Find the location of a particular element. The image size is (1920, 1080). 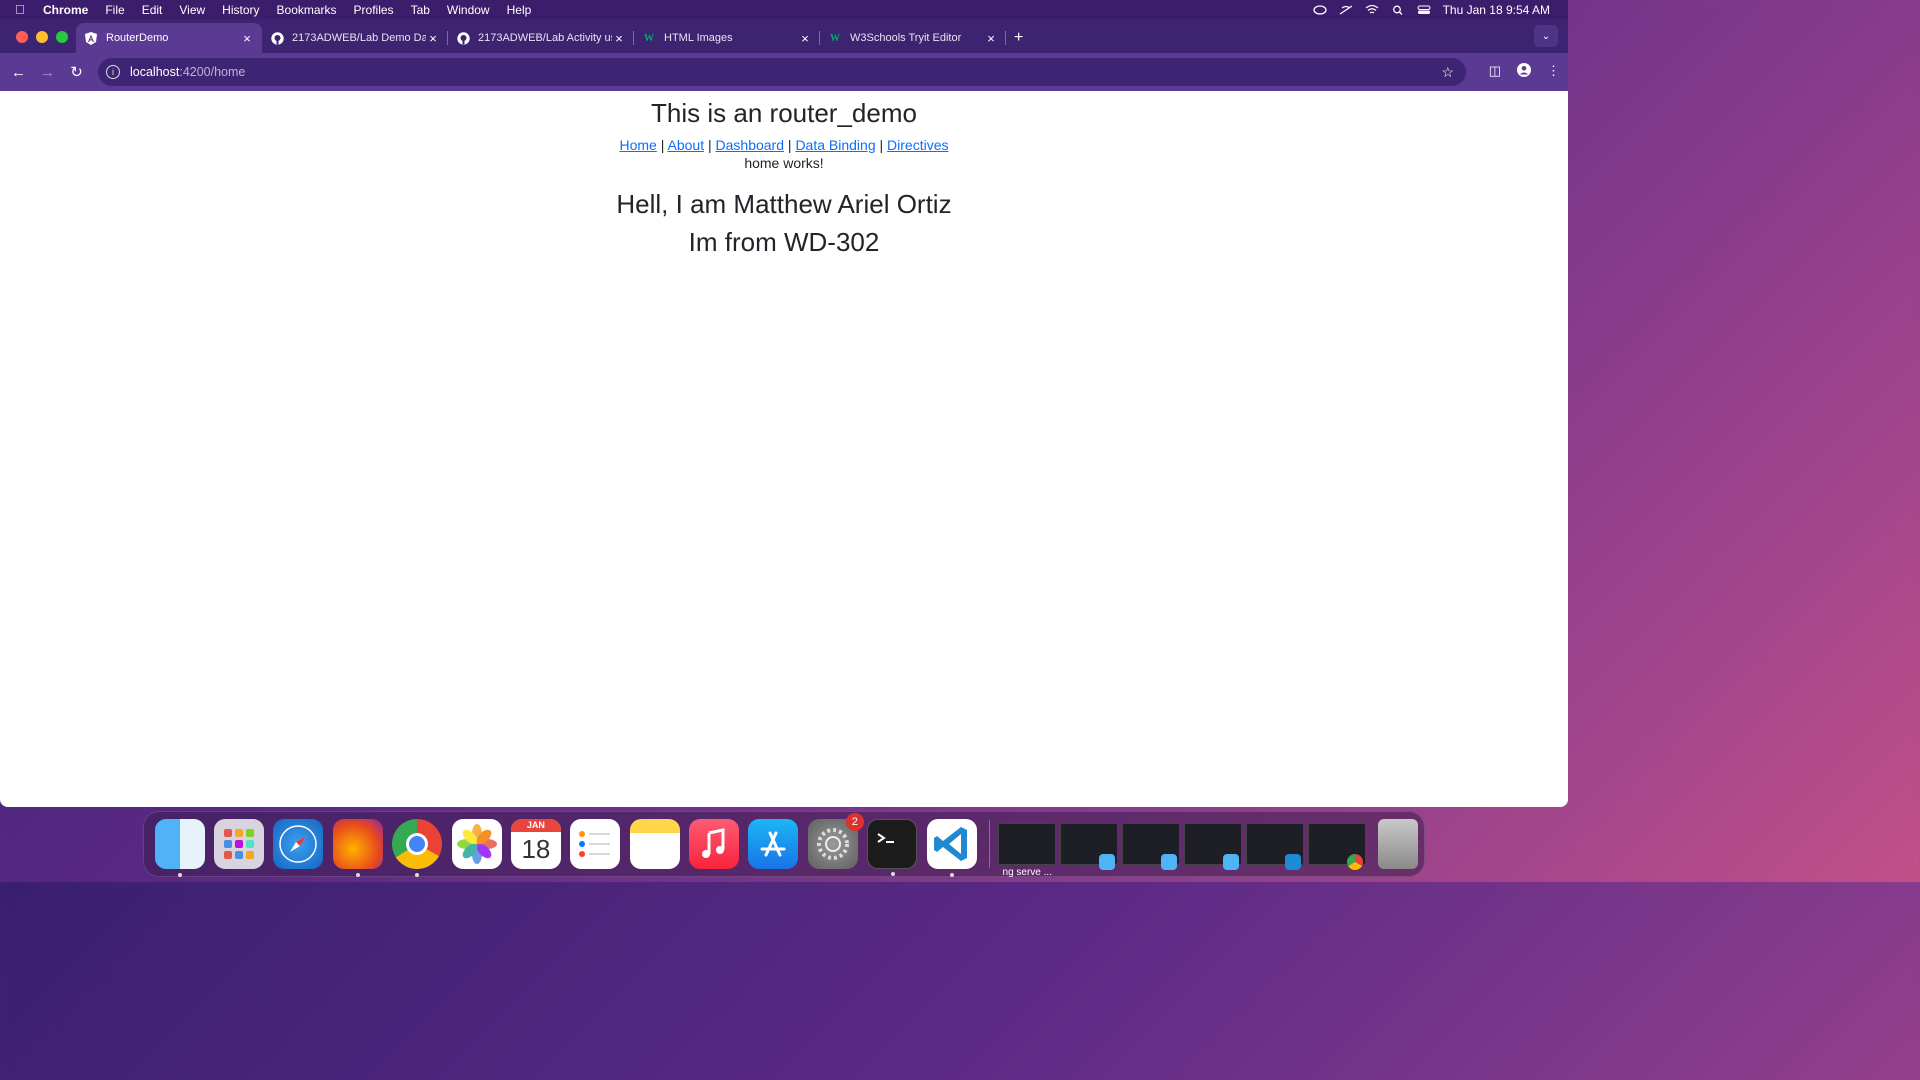

back-arrow-icon: ← is located at coordinates (18, 72).